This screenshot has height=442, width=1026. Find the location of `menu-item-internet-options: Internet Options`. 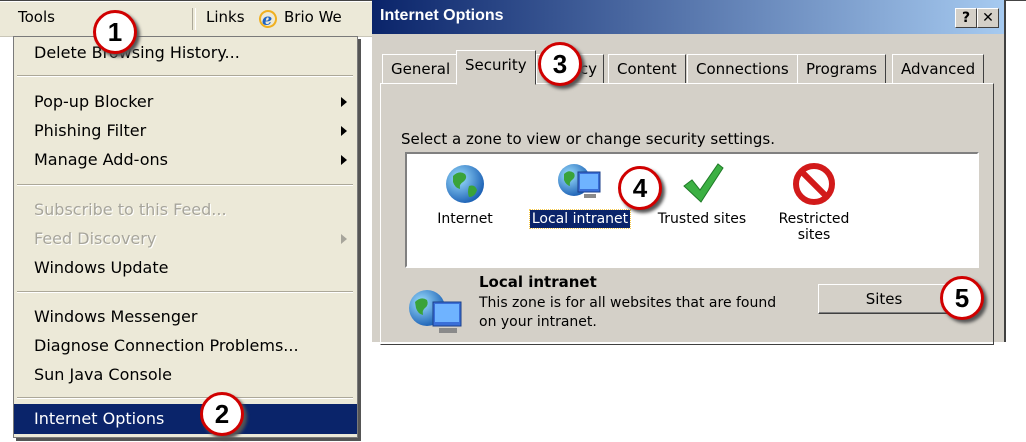

menu-item-internet-options: Internet Options is located at coordinates (185, 419).